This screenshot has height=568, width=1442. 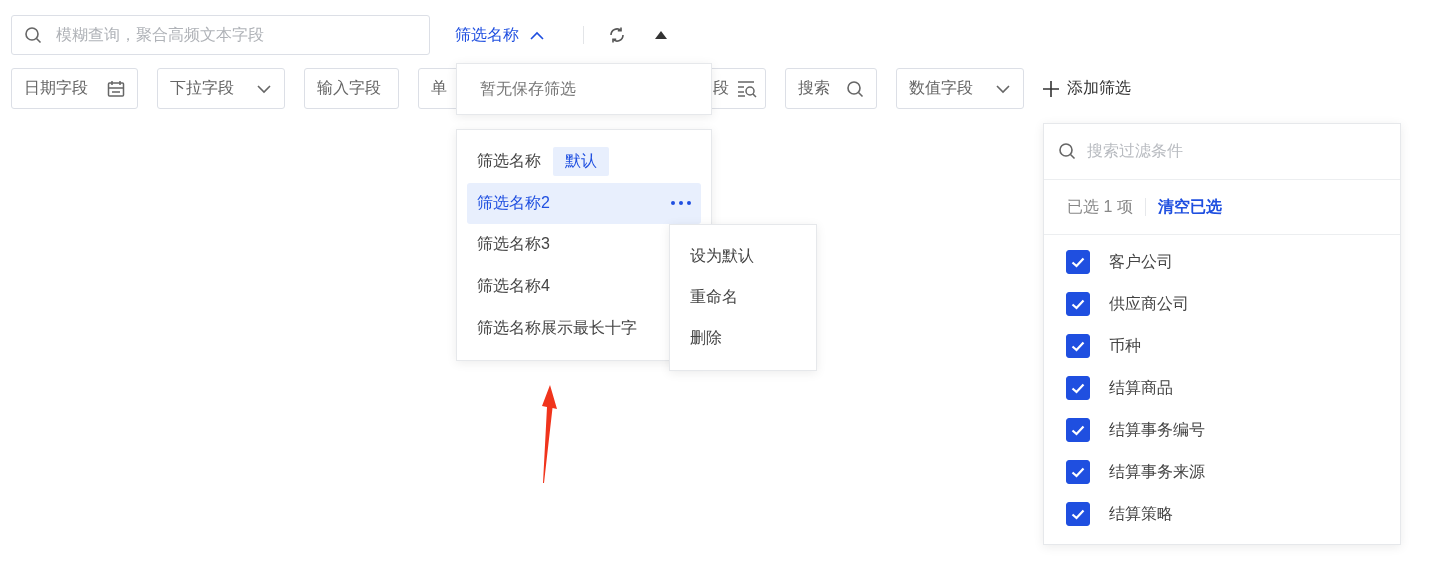 What do you see at coordinates (221, 88) in the screenshot?
I see `filter-field: 下拉字段` at bounding box center [221, 88].